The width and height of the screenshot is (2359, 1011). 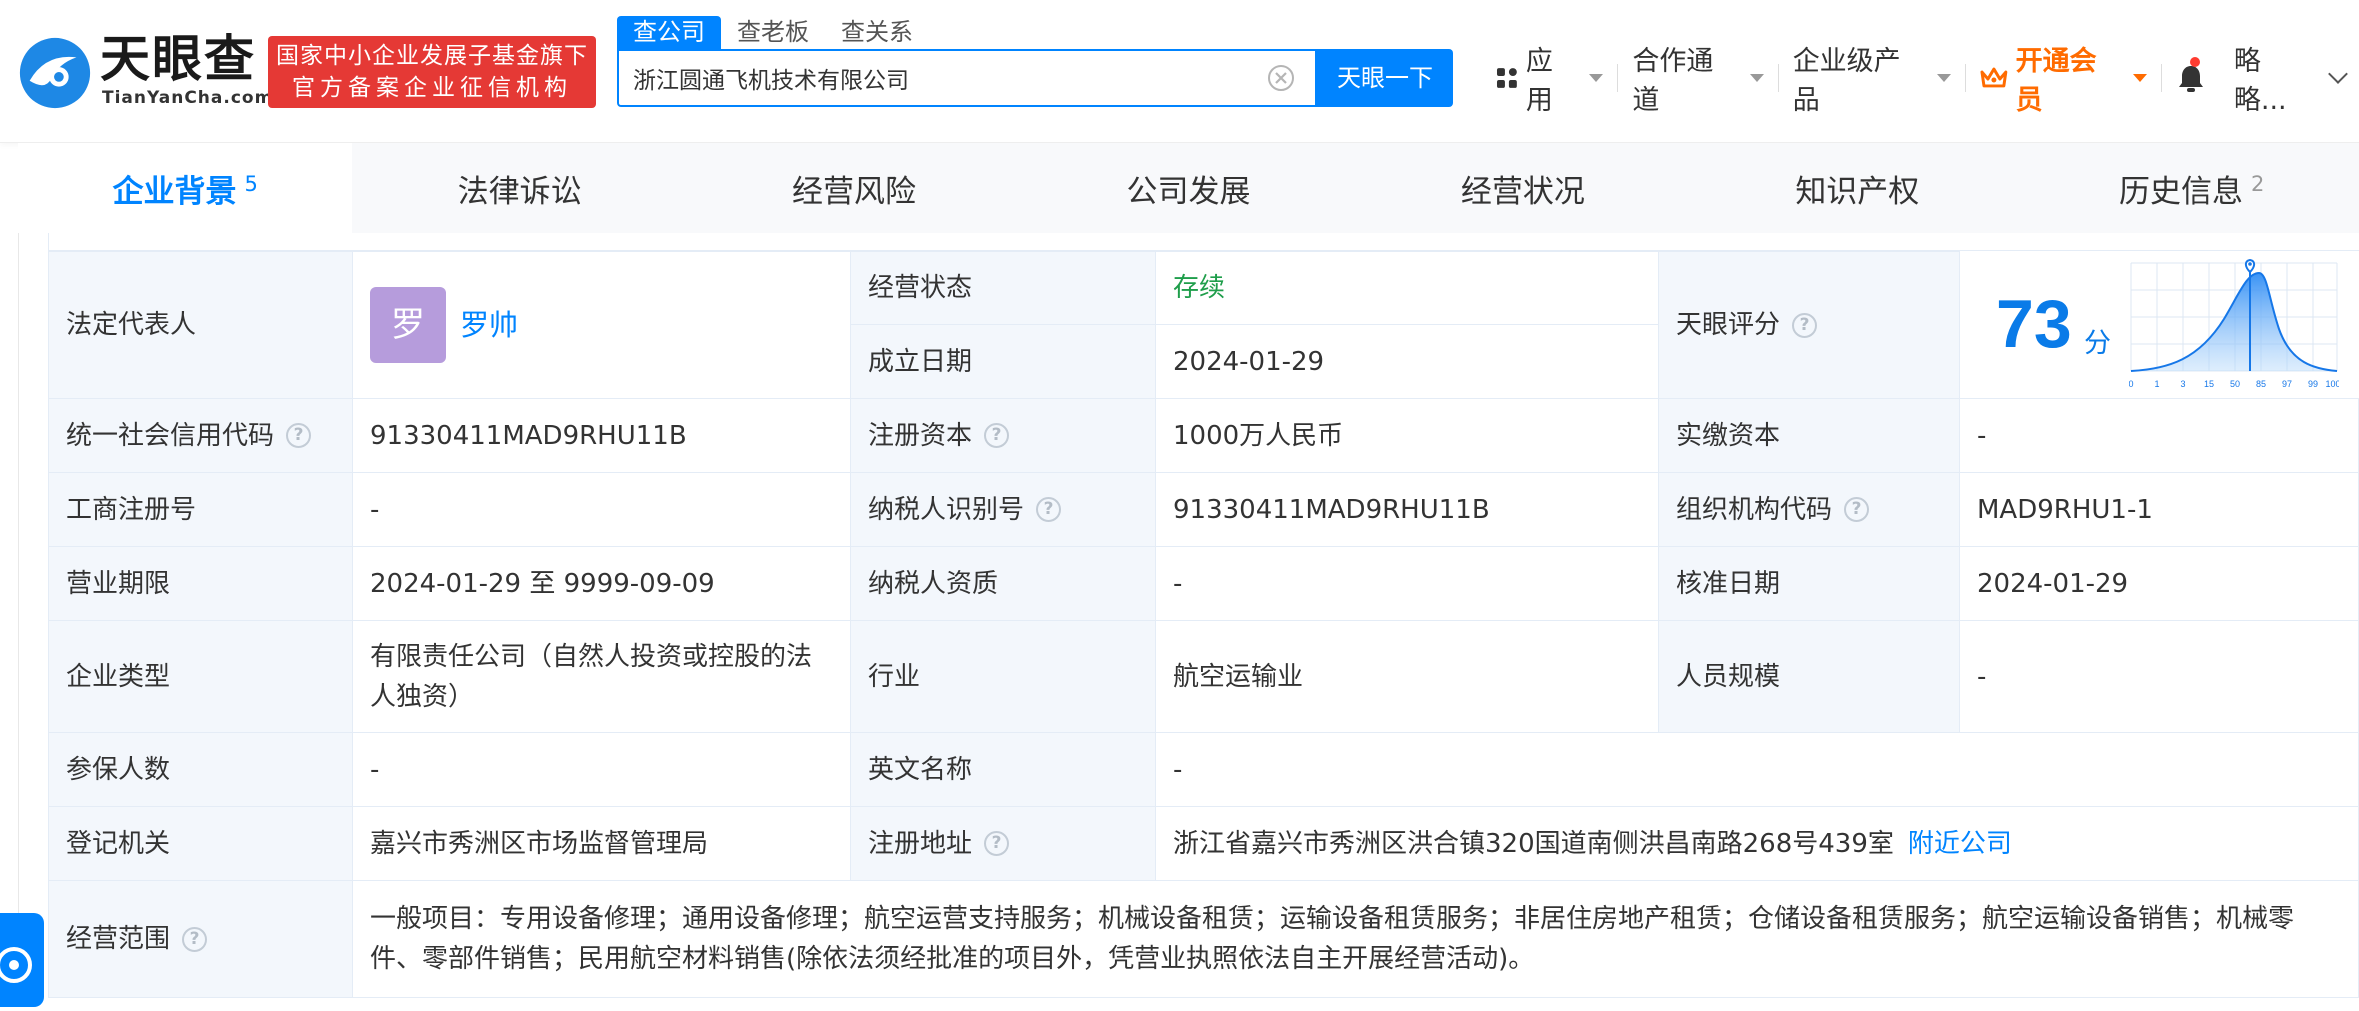 I want to click on reg-capital-label: 注册资本 ?, so click(x=1003, y=436).